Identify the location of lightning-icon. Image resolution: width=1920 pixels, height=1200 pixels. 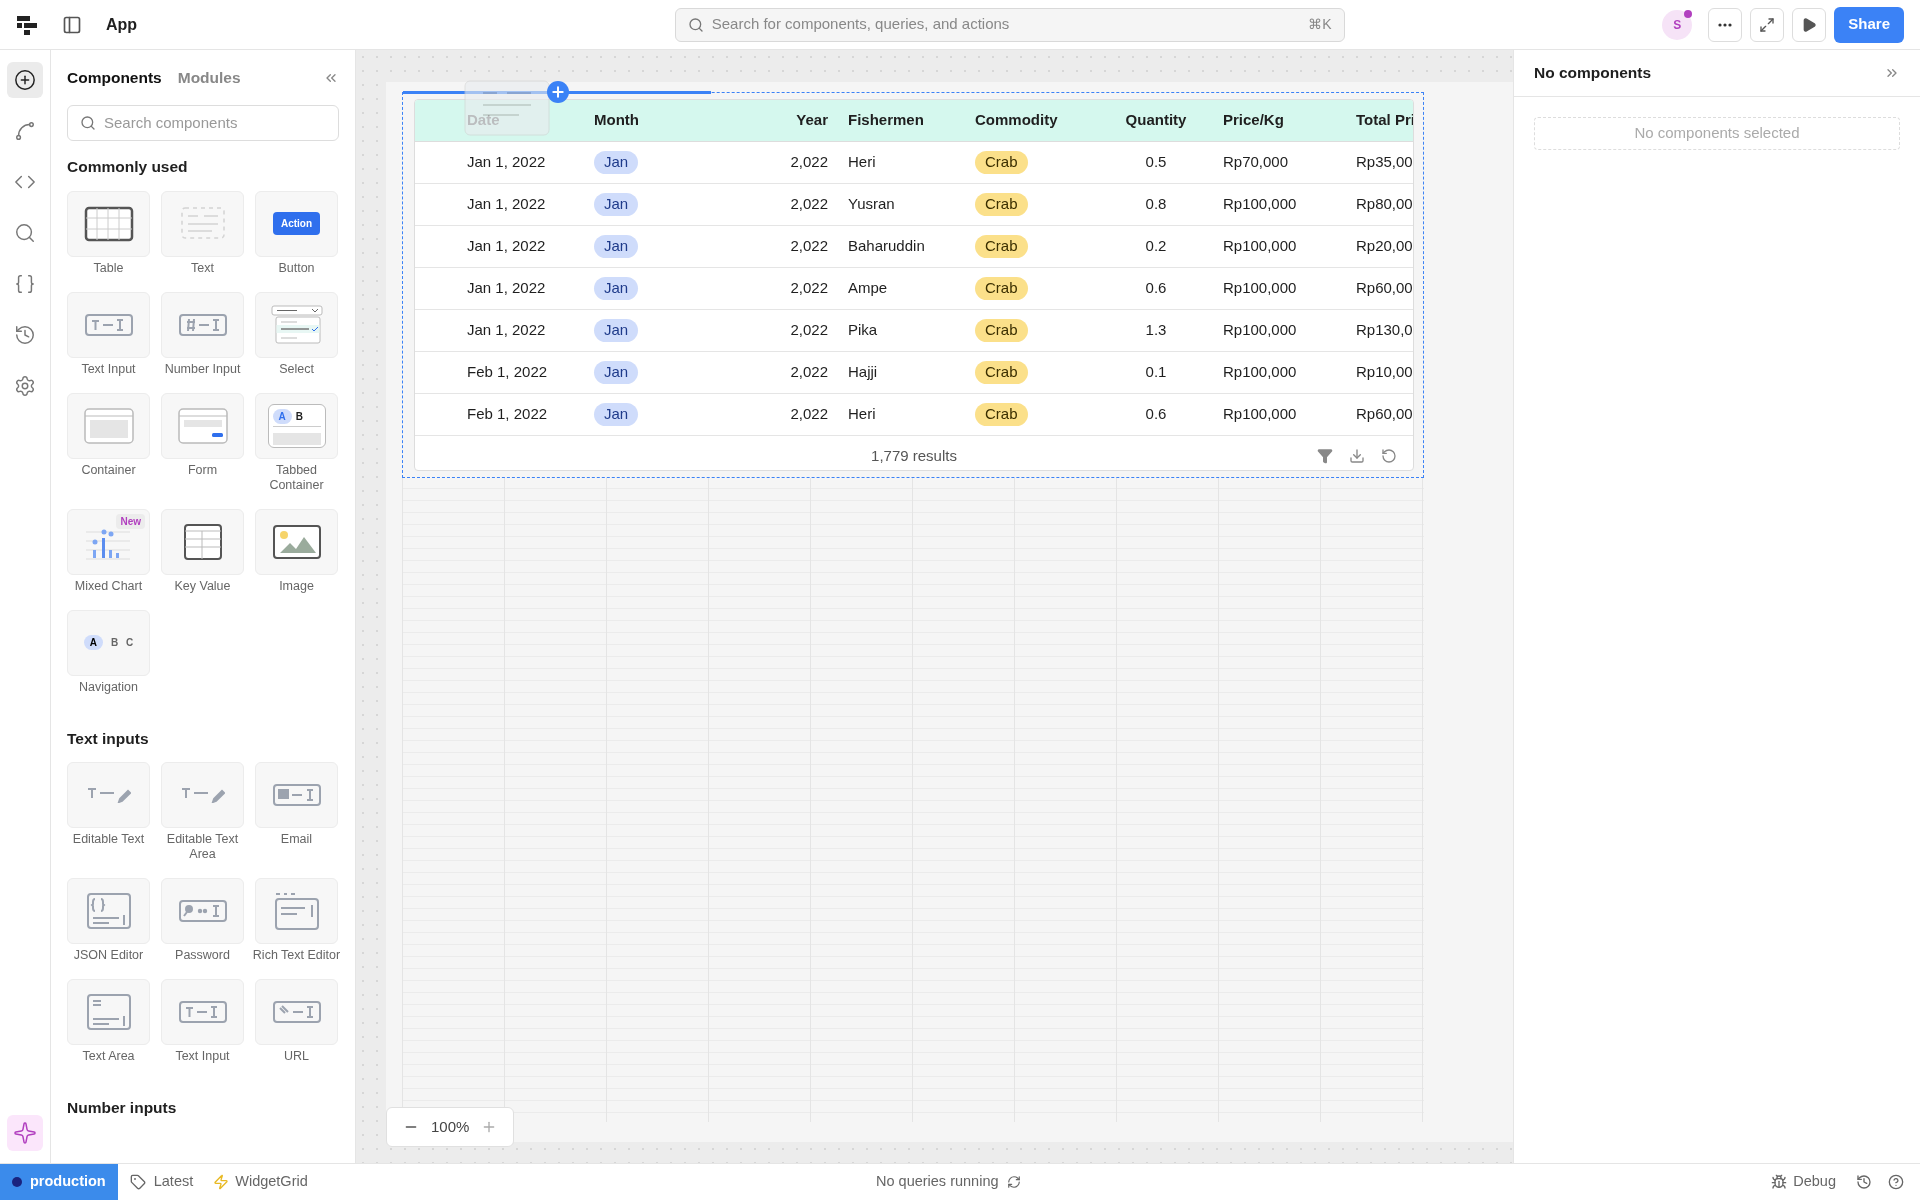
(221, 1182).